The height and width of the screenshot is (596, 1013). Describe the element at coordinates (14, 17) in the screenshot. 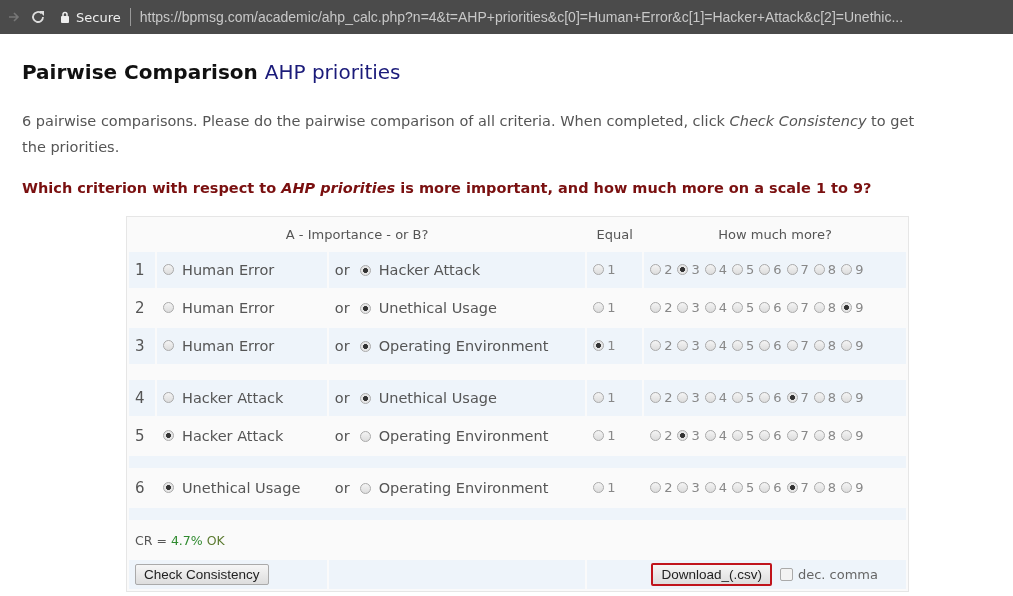

I see `forward-icon` at that location.